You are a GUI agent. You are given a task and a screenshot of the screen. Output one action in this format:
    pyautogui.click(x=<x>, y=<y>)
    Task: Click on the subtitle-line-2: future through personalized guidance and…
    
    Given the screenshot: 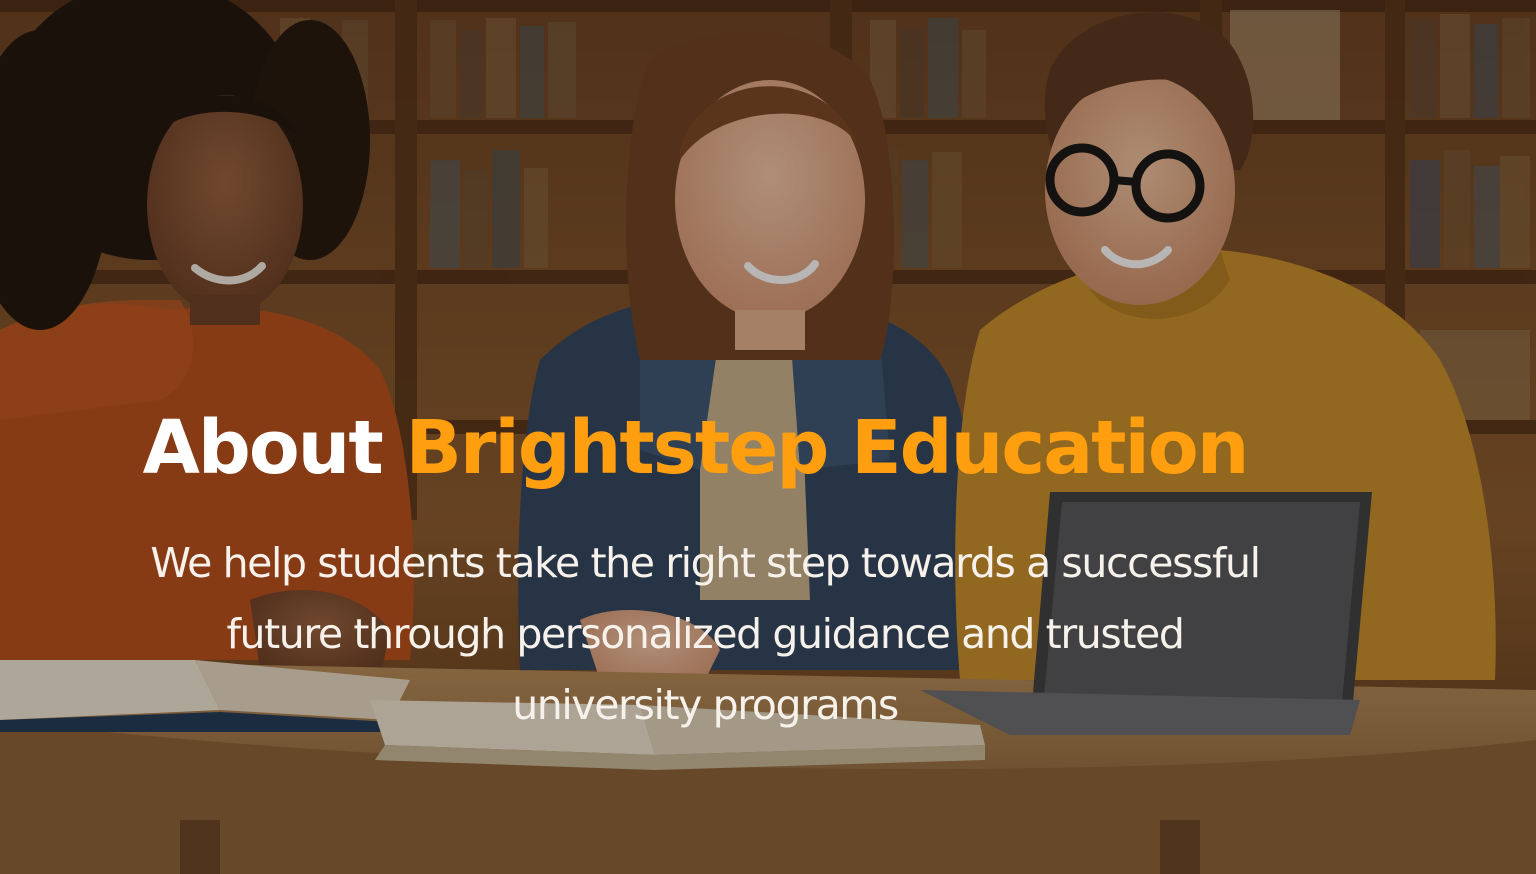 What is the action you would take?
    pyautogui.click(x=705, y=634)
    